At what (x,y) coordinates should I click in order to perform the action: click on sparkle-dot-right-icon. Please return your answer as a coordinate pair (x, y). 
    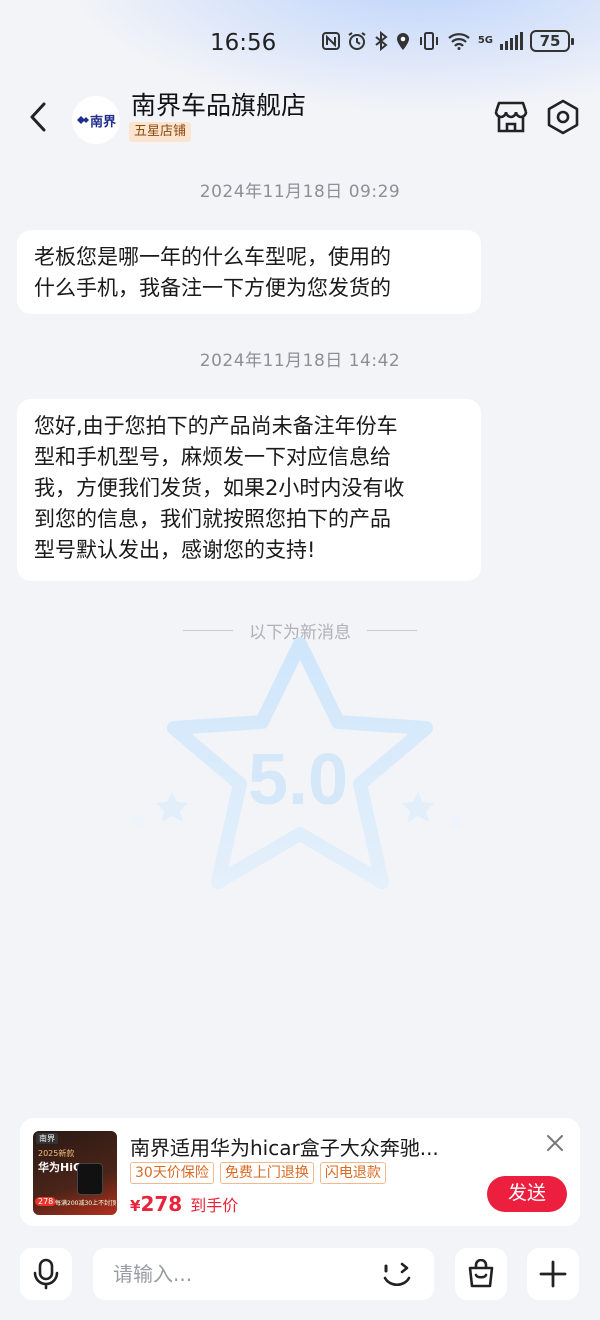
    Looking at the image, I should click on (456, 822).